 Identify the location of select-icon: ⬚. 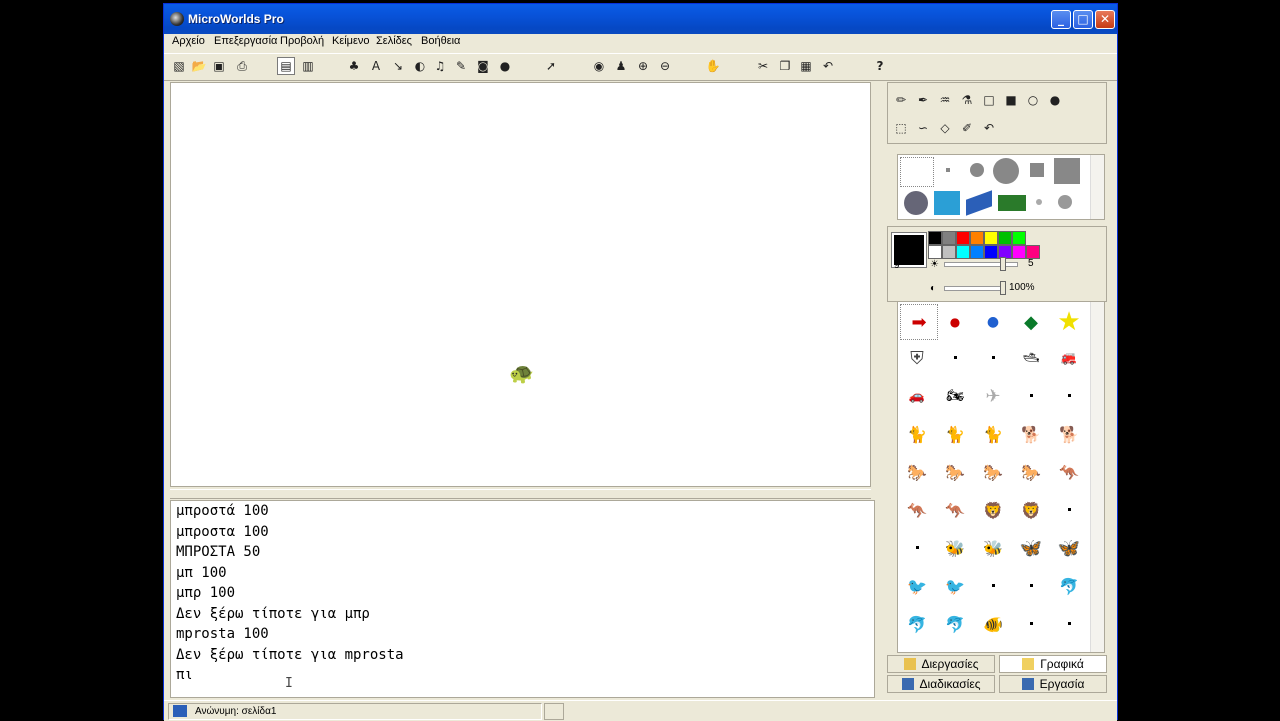
(901, 128).